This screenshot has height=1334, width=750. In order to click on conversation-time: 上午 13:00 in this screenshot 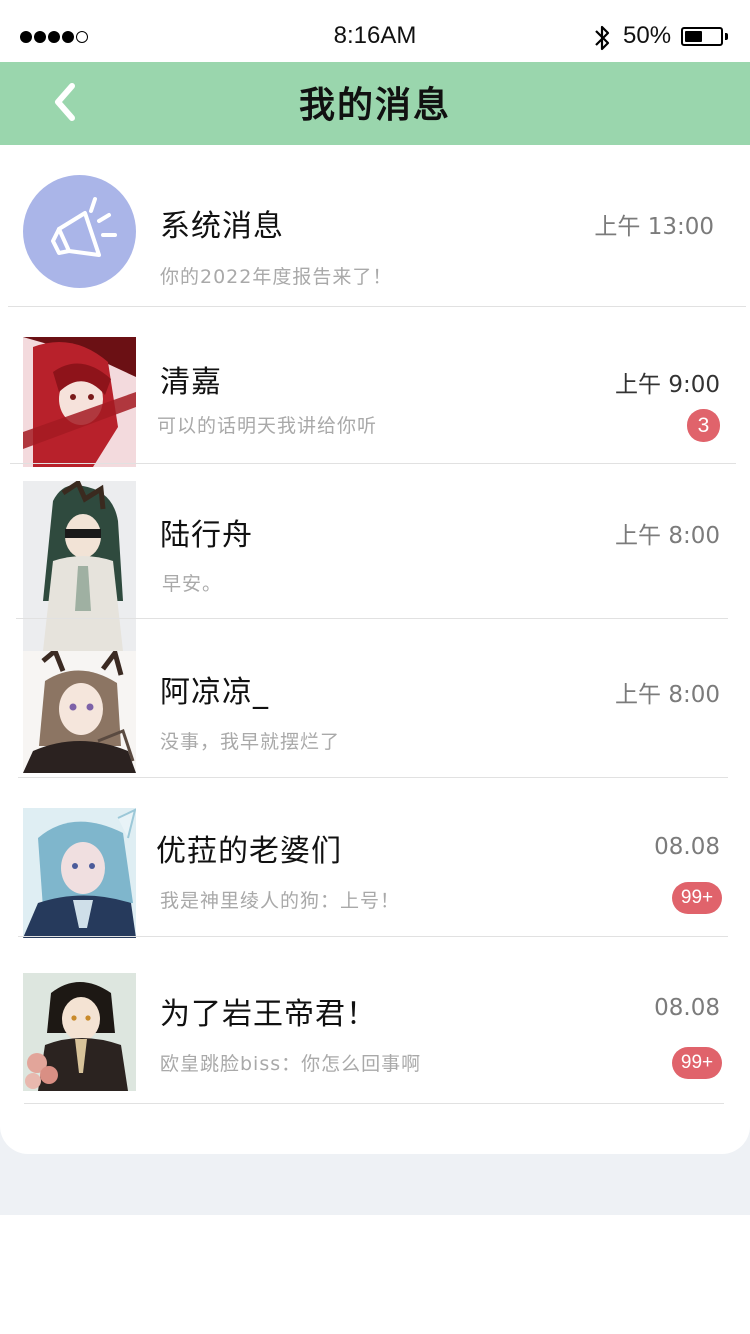, I will do `click(654, 227)`.